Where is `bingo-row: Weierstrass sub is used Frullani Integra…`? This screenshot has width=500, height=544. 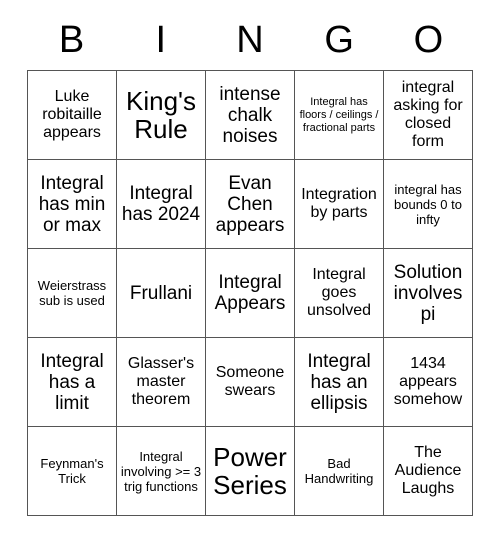 bingo-row: Weierstrass sub is used Frullani Integra… is located at coordinates (250, 293).